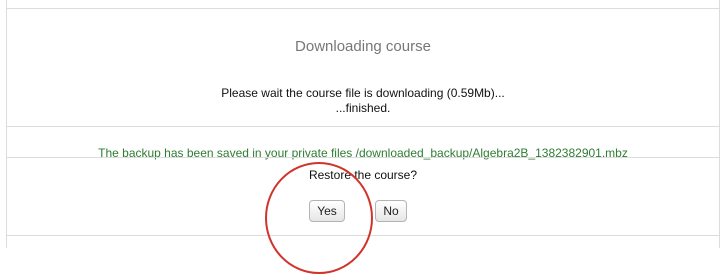 This screenshot has height=280, width=726. Describe the element at coordinates (363, 108) in the screenshot. I see `finished-message: ...finished.` at that location.